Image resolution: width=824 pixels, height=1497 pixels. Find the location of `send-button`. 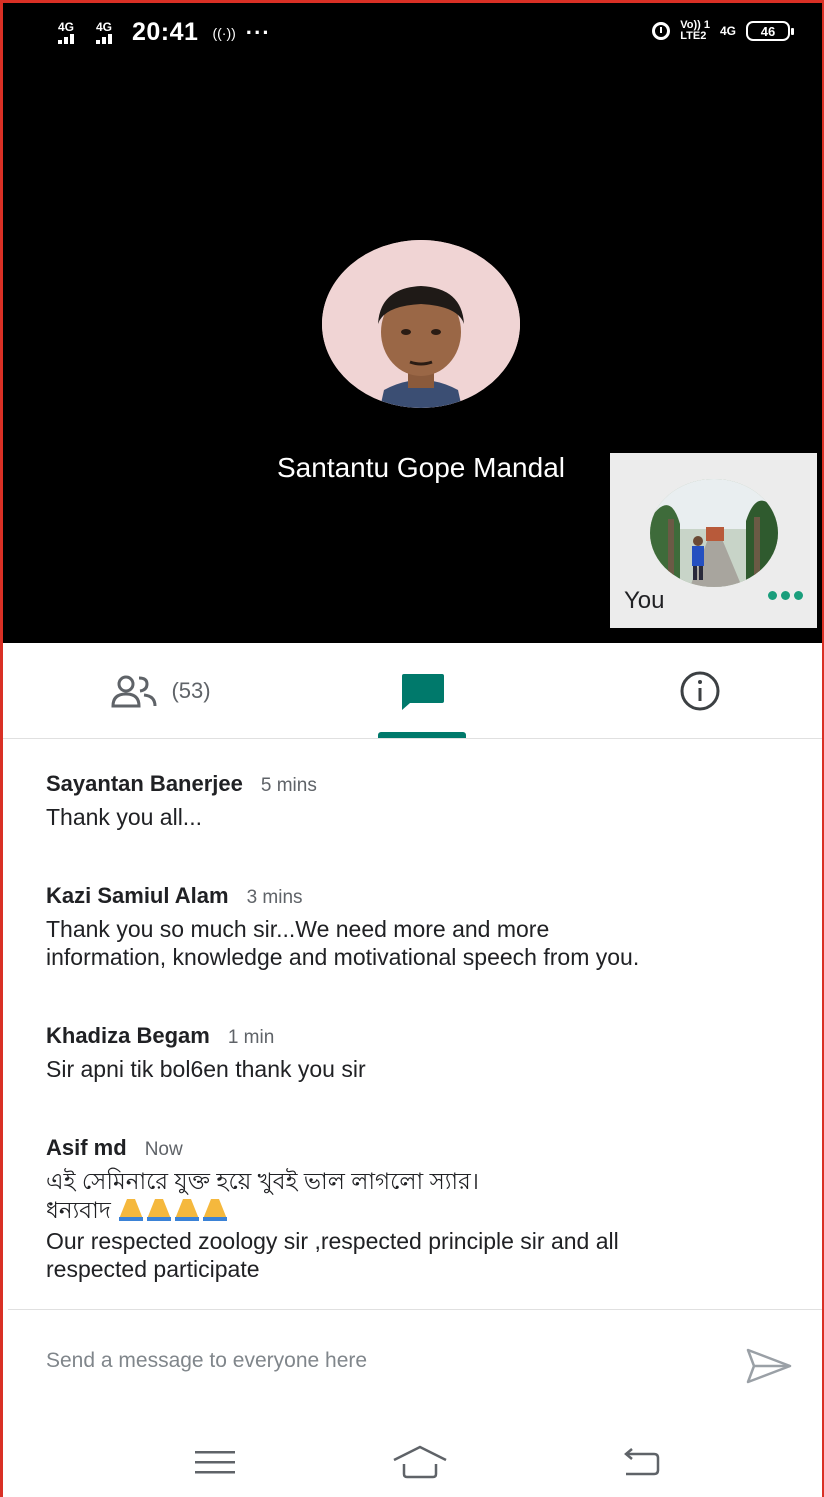

send-button is located at coordinates (769, 1366).